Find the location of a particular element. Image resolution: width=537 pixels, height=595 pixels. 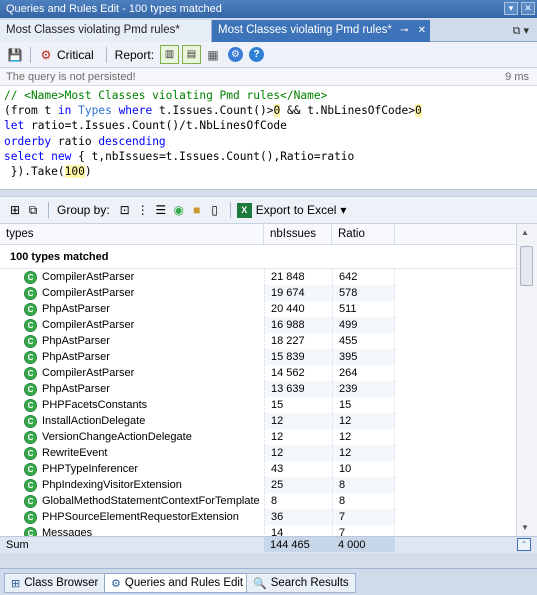

group-type-icon: ☰ is located at coordinates (161, 210).